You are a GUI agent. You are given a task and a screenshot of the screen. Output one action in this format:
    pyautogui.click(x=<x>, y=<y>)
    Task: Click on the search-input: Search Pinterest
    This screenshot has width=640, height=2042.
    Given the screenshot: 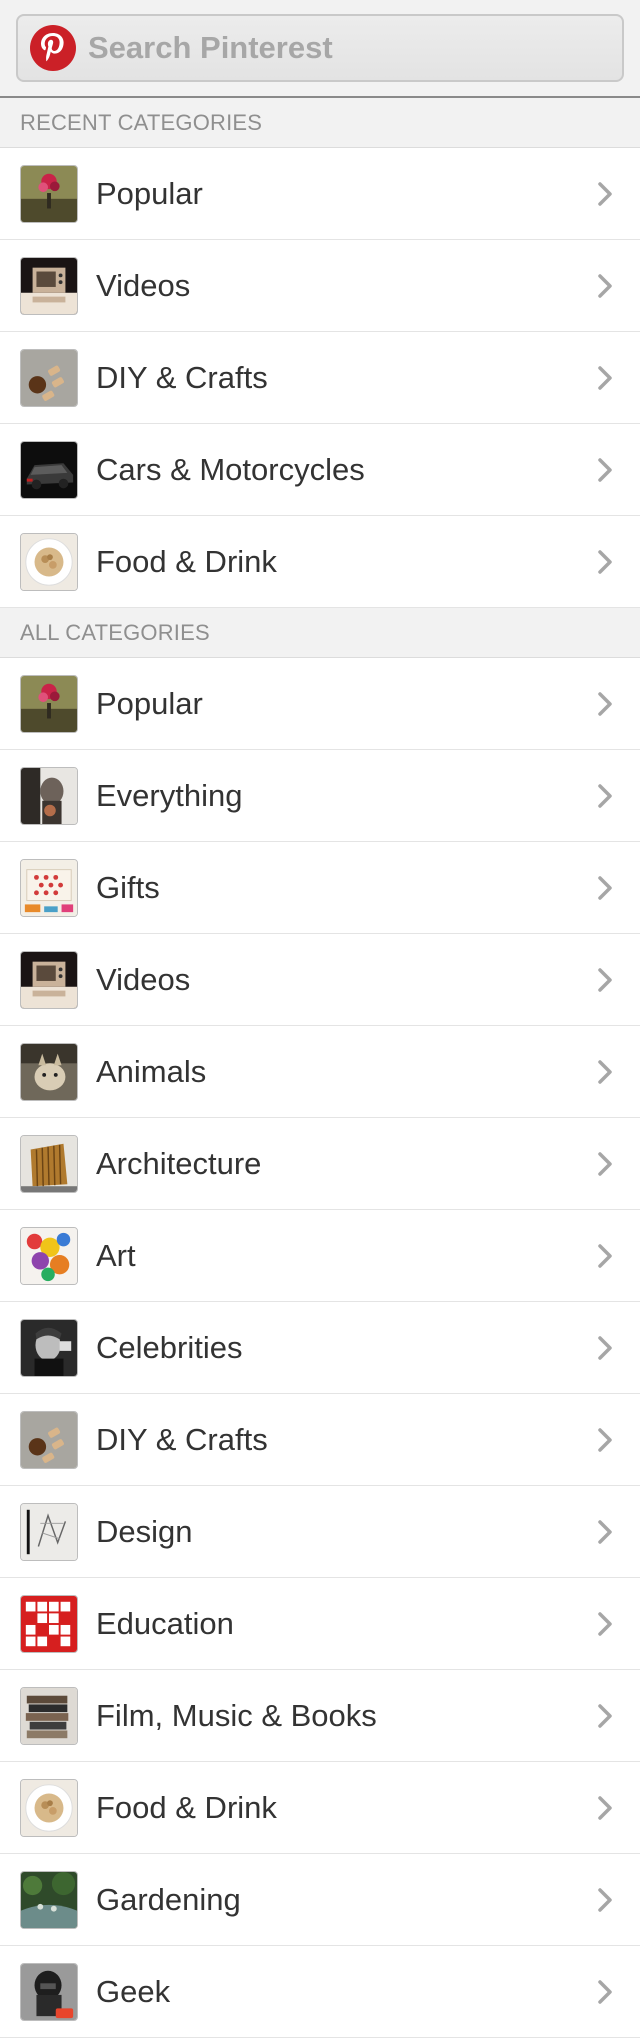 What is the action you would take?
    pyautogui.click(x=320, y=48)
    